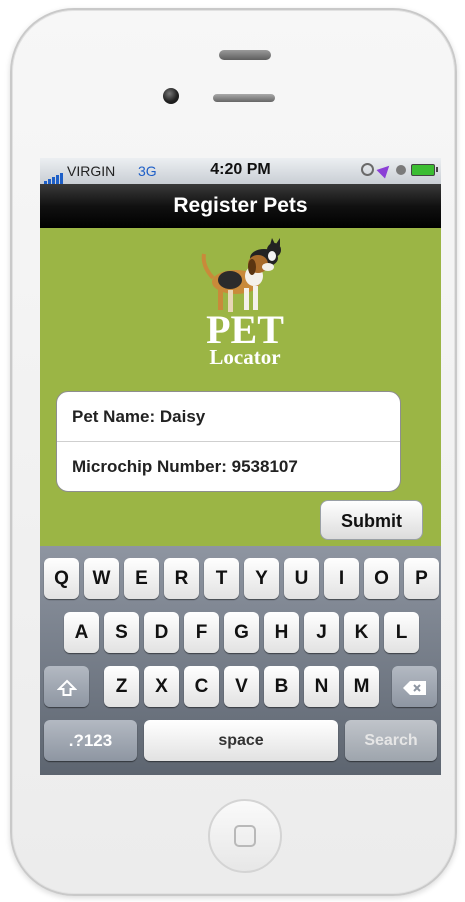 This screenshot has height=902, width=465. Describe the element at coordinates (424, 169) in the screenshot. I see `battery-icon` at that location.